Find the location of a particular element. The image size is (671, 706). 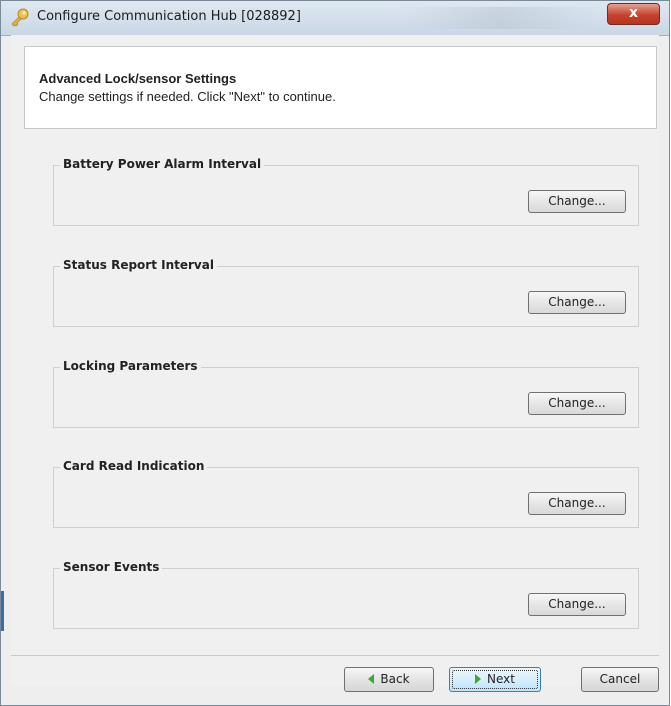

group-label: Sensor Events is located at coordinates (111, 567).